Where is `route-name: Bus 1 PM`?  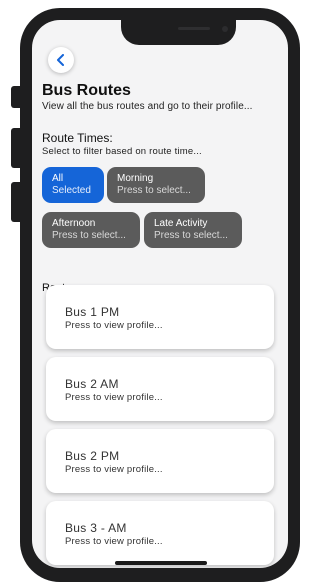 route-name: Bus 1 PM is located at coordinates (92, 312).